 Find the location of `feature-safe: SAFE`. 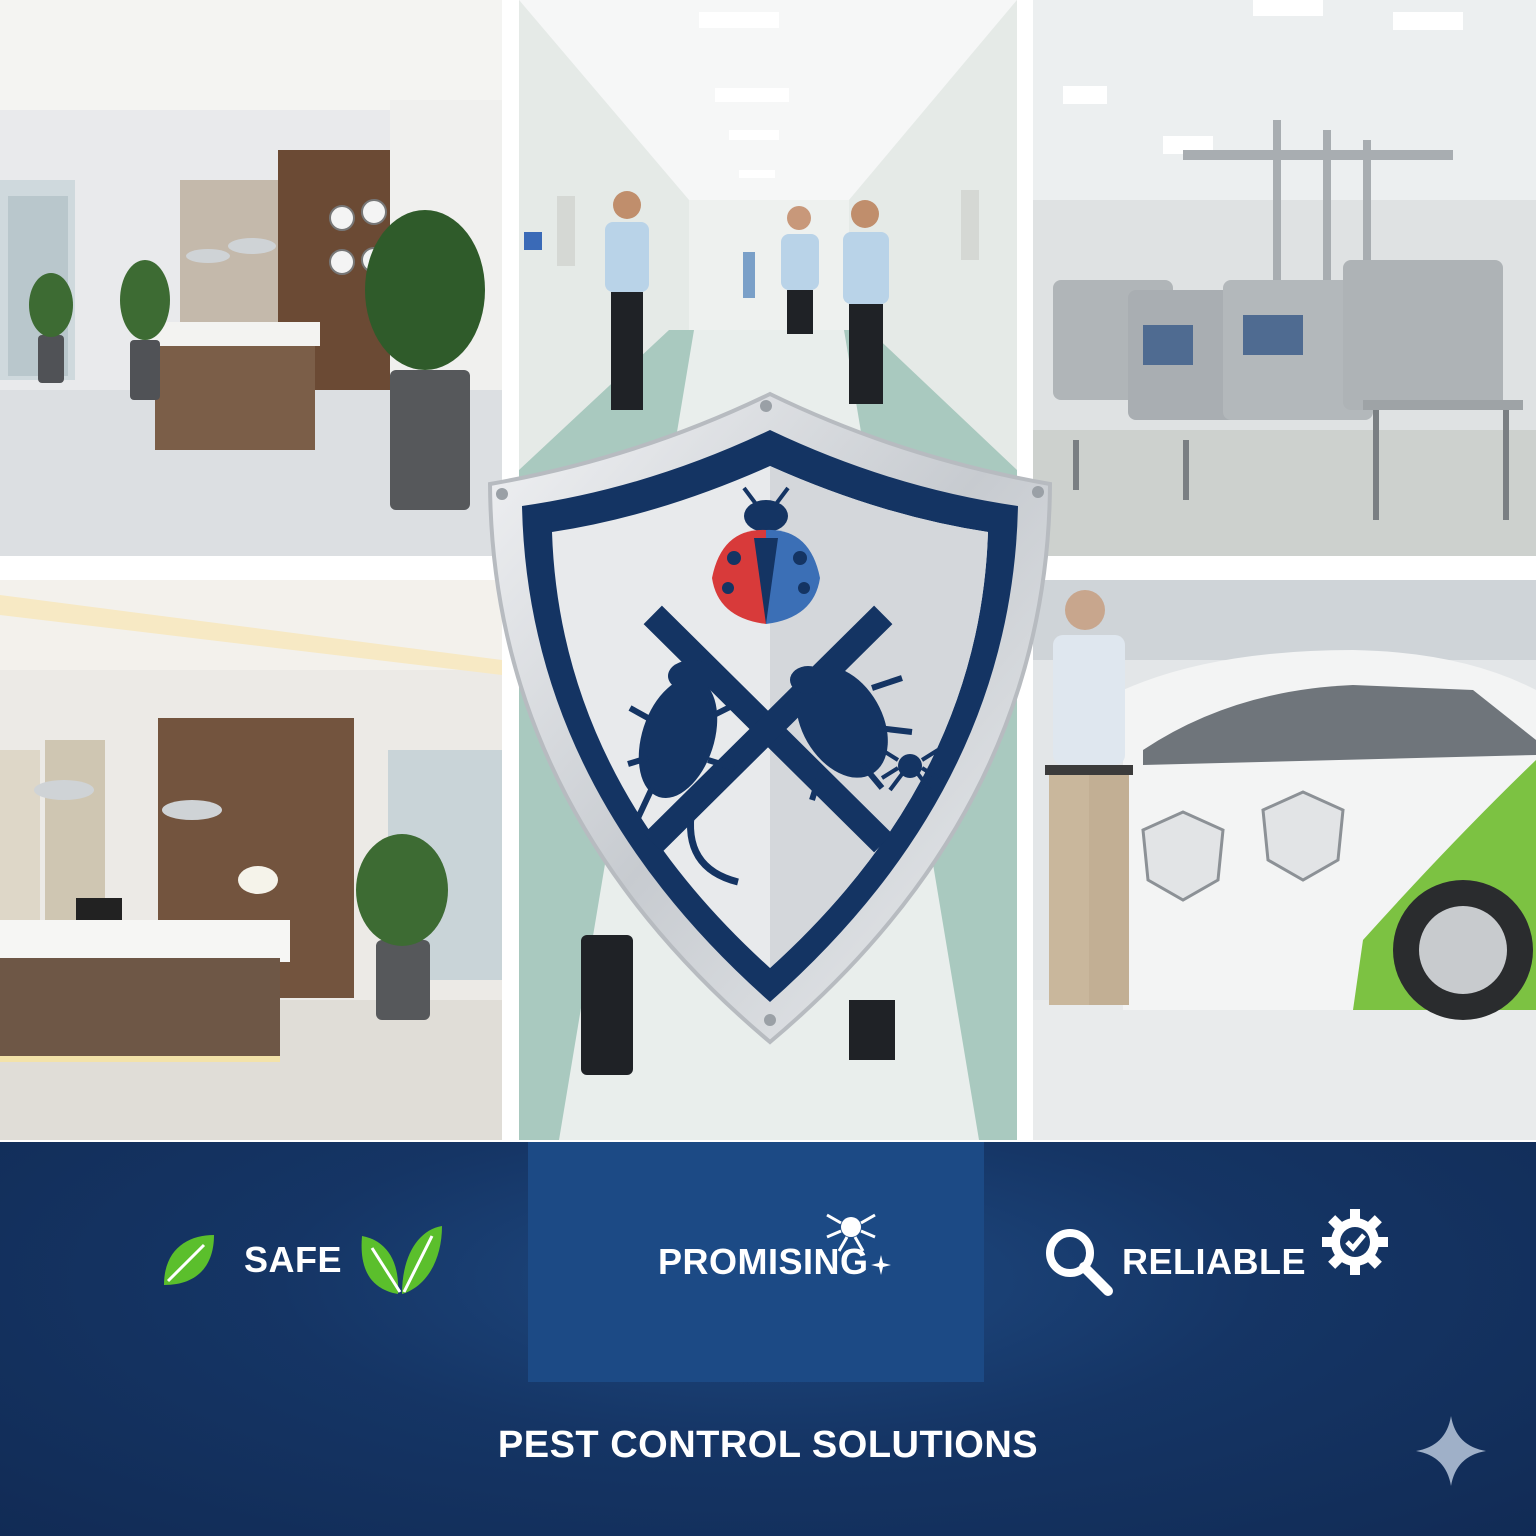

feature-safe: SAFE is located at coordinates (301, 1260).